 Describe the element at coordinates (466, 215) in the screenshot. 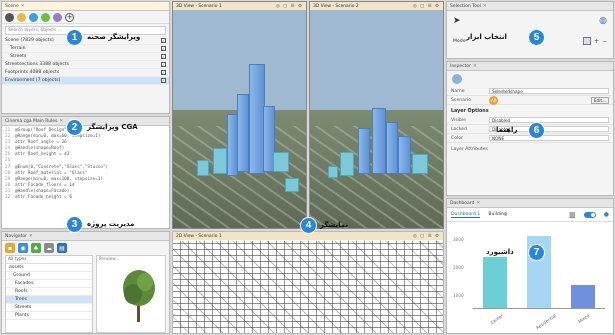

I see `dashboard-tab-1: Dashboard 1` at that location.